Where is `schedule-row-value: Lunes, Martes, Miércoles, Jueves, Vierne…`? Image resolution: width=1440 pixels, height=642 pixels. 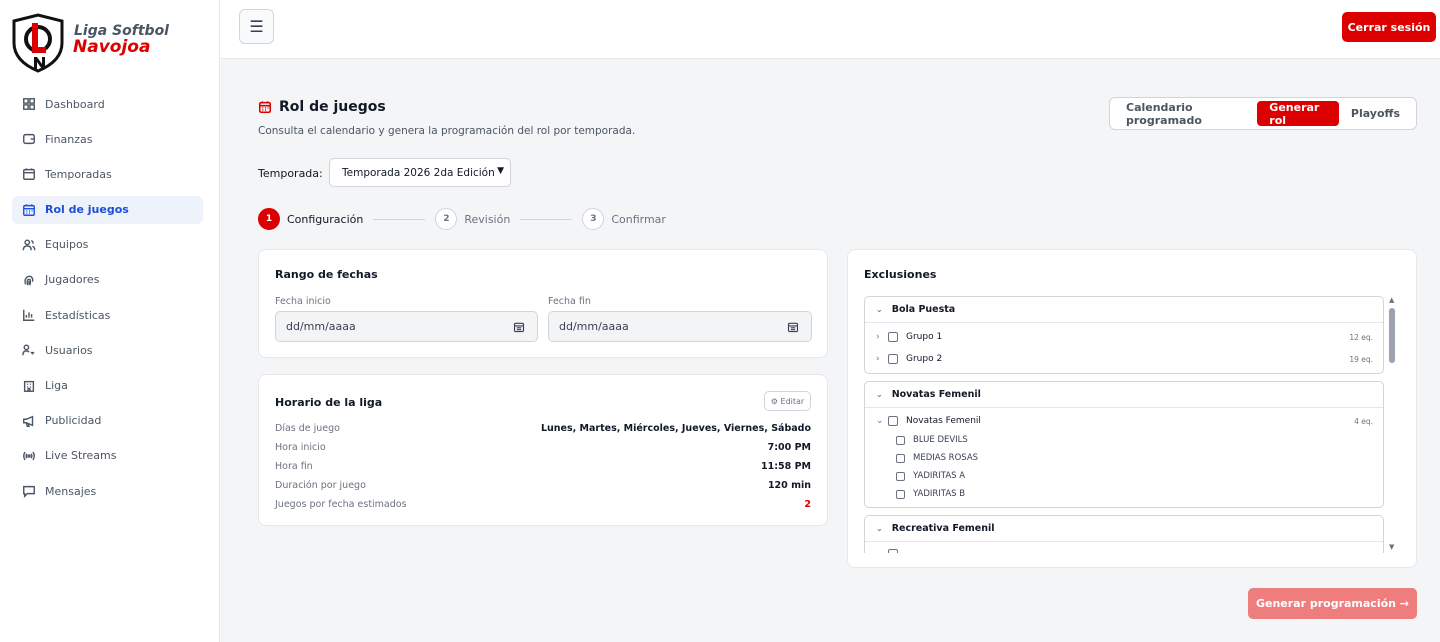
schedule-row-value: Lunes, Martes, Miércoles, Jueves, Vierne… is located at coordinates (675, 428).